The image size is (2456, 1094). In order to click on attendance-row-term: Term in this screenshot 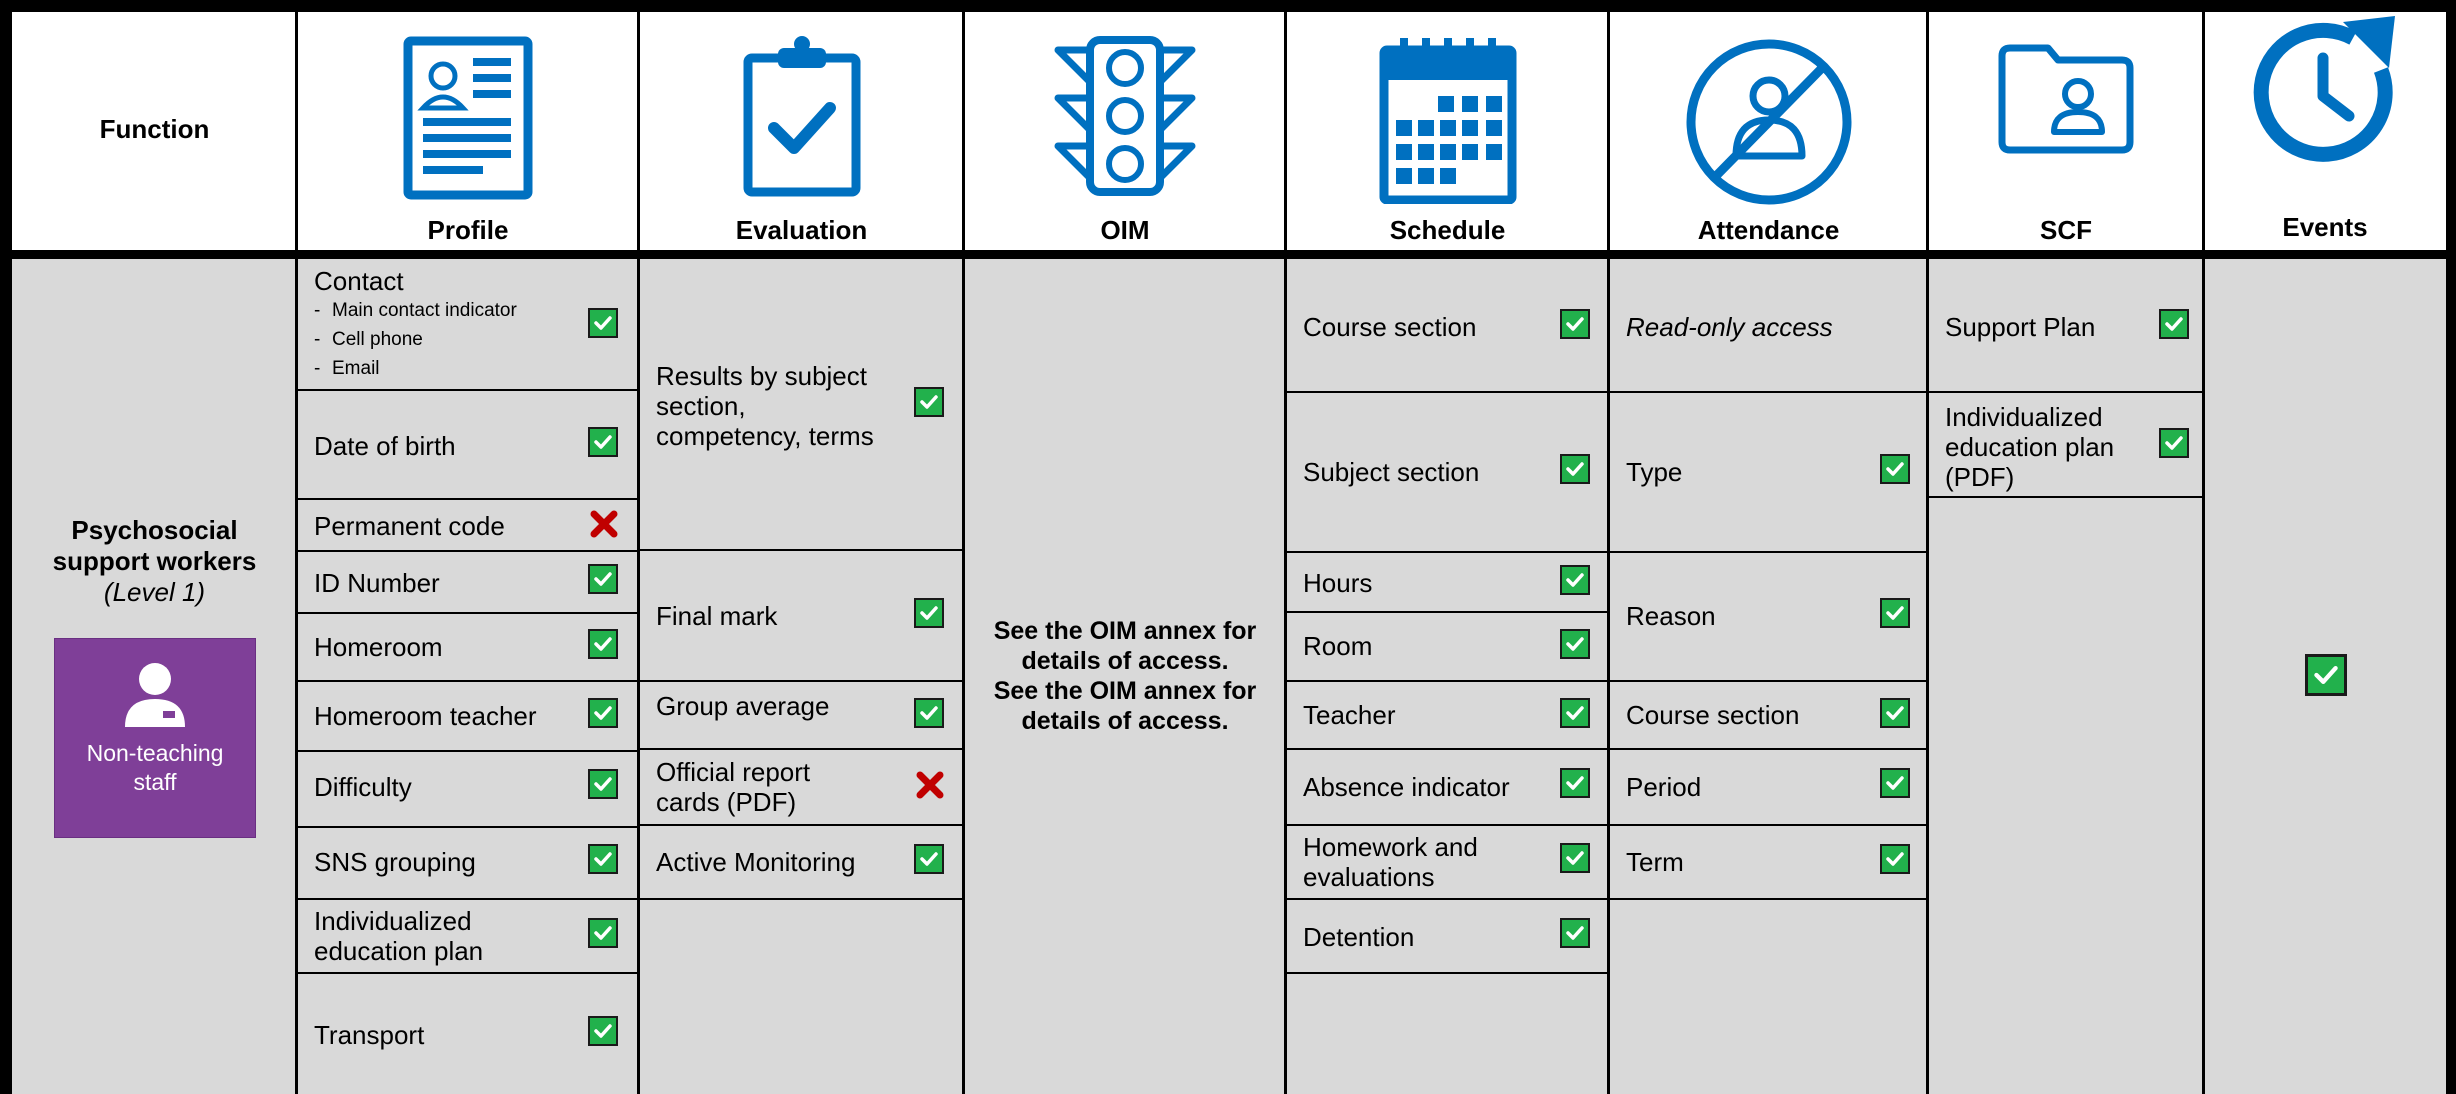, I will do `click(1768, 862)`.